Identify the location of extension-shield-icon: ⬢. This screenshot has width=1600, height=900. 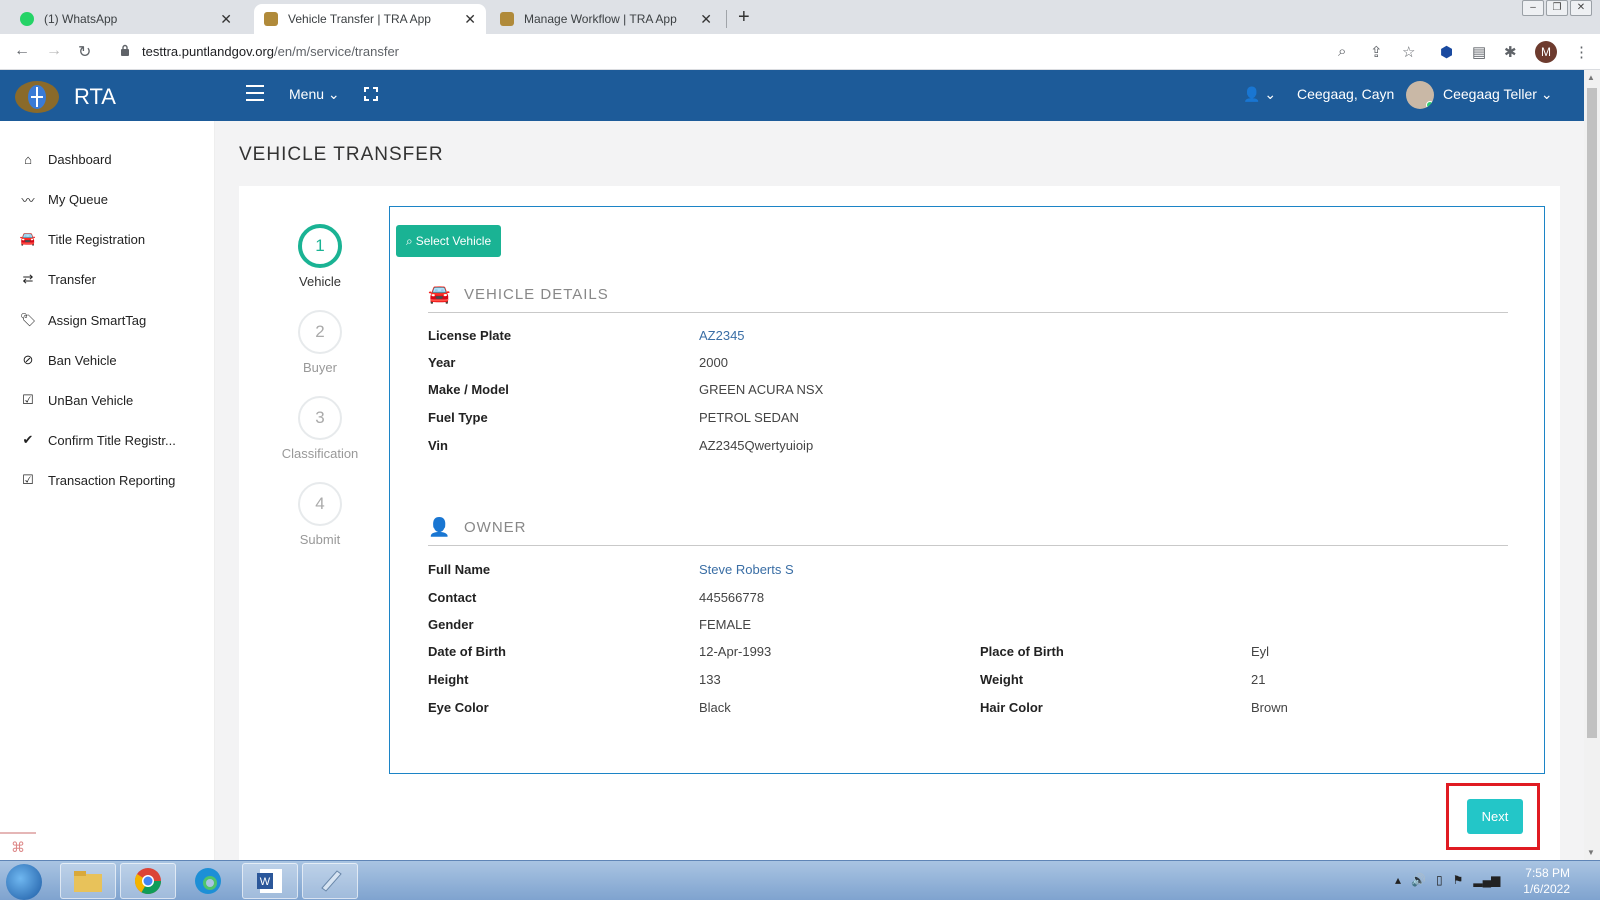
(1446, 52).